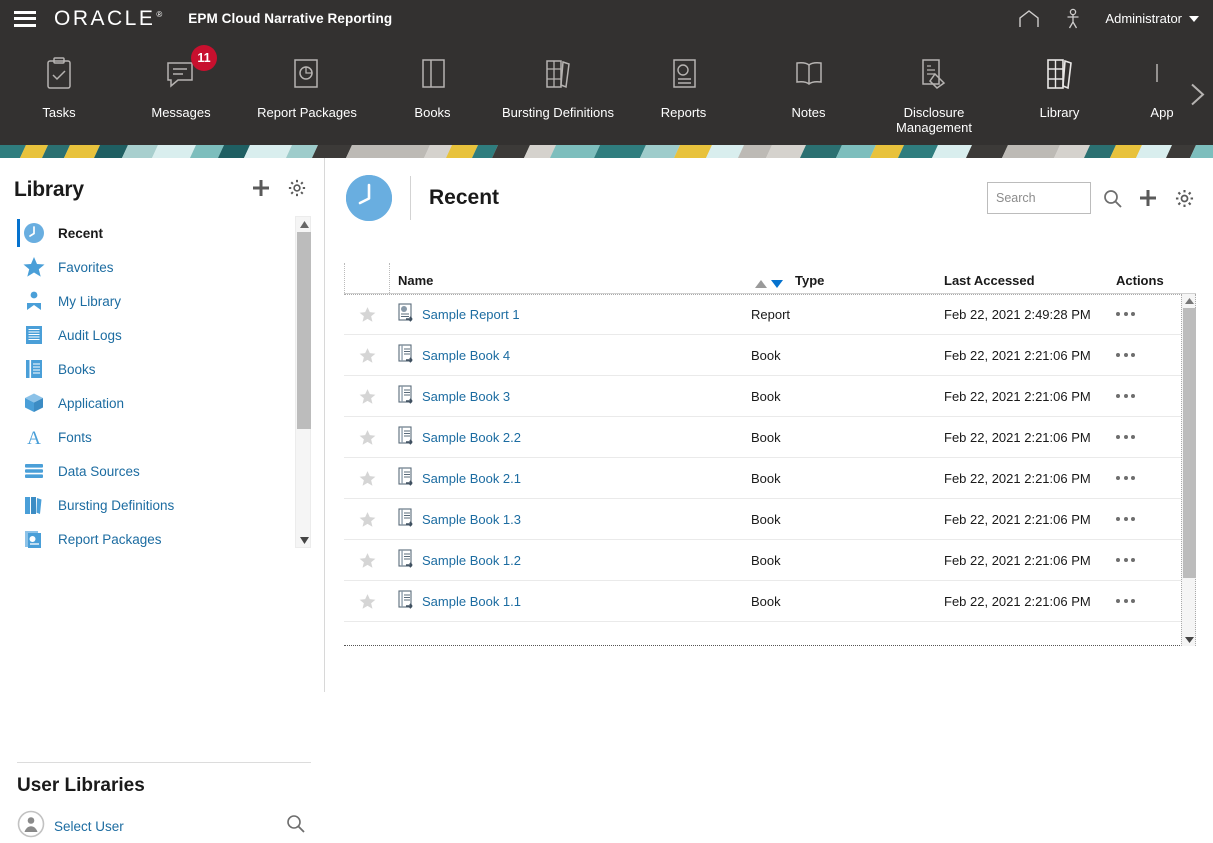 Image resolution: width=1213 pixels, height=843 pixels. Describe the element at coordinates (1059, 91) in the screenshot. I see `nav-item-library: Library` at that location.